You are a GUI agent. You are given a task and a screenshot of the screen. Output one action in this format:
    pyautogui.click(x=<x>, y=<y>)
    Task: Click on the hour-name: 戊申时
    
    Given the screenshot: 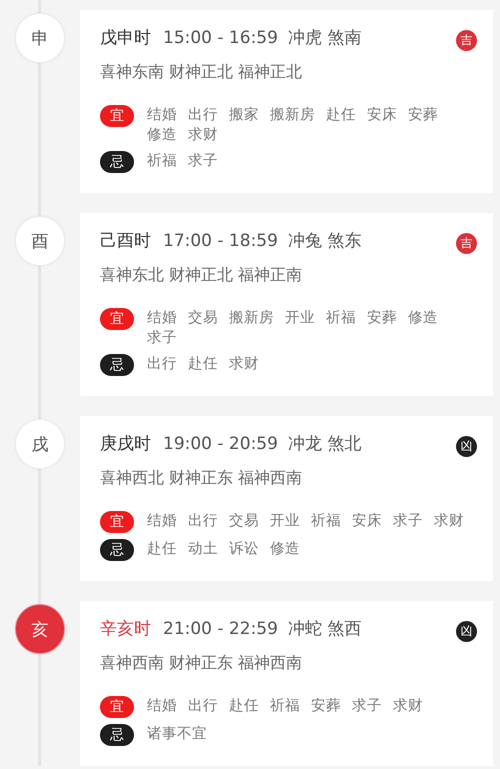 What is the action you would take?
    pyautogui.click(x=125, y=38)
    